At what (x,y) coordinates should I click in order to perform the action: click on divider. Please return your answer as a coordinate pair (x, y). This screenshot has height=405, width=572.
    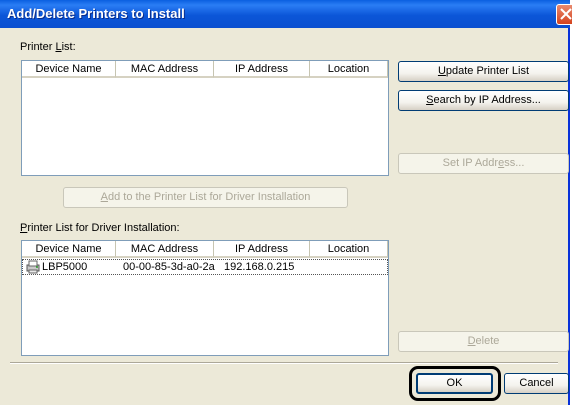
    Looking at the image, I should click on (284, 363).